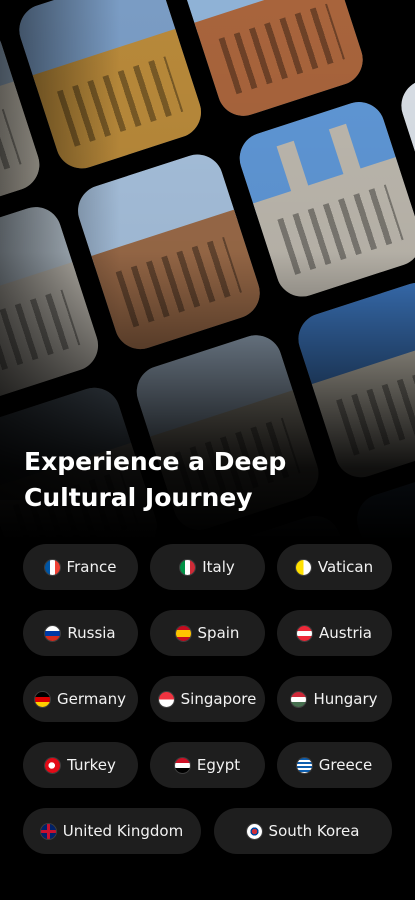  I want to click on country-chip-hungary: Hungary, so click(334, 699).